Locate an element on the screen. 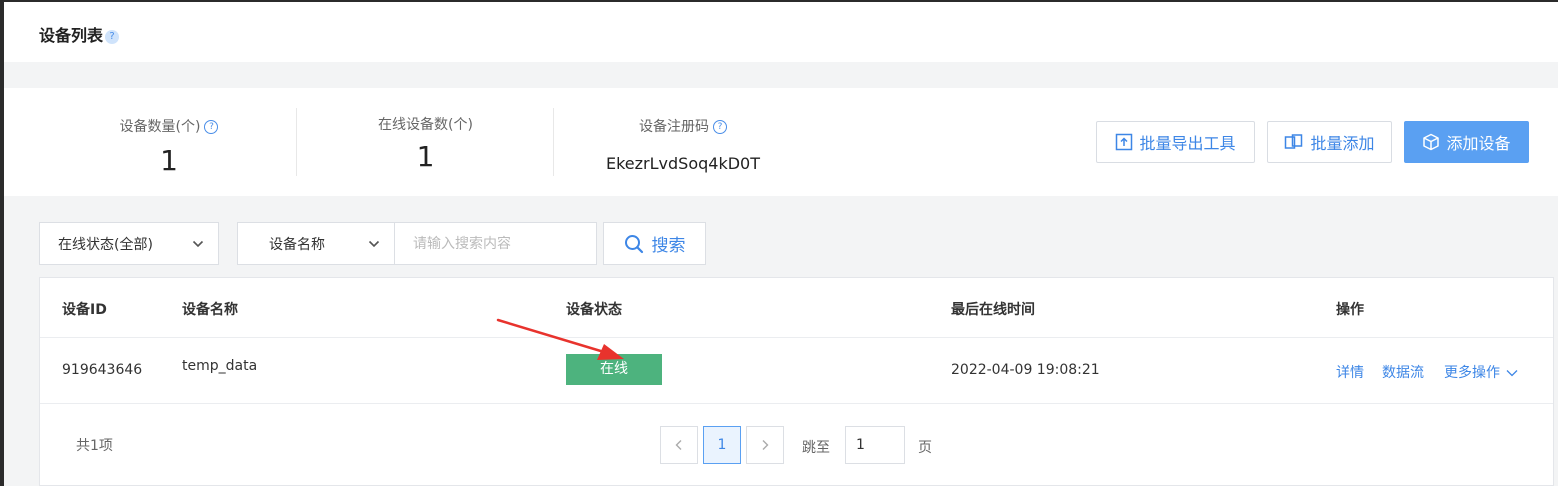 Image resolution: width=1558 pixels, height=486 pixels. column-header-status: 设备状态 is located at coordinates (594, 310).